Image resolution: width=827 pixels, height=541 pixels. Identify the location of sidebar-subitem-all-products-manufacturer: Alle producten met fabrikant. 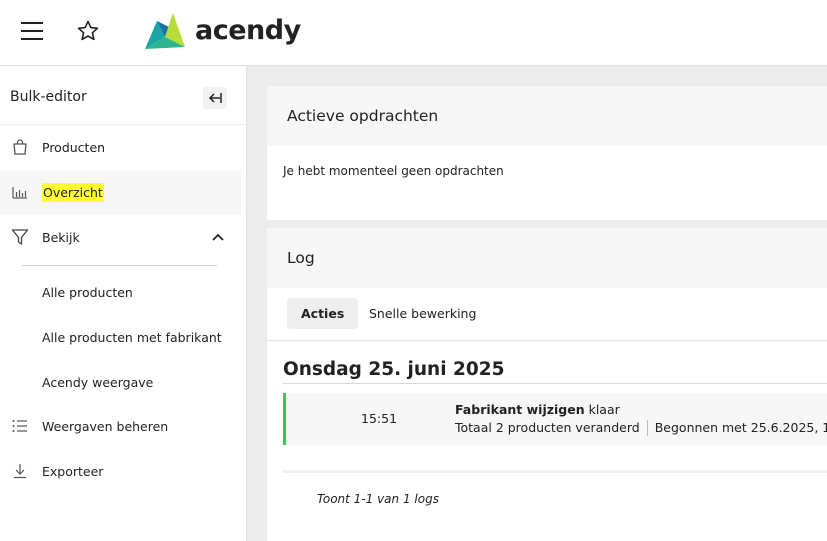
(132, 337).